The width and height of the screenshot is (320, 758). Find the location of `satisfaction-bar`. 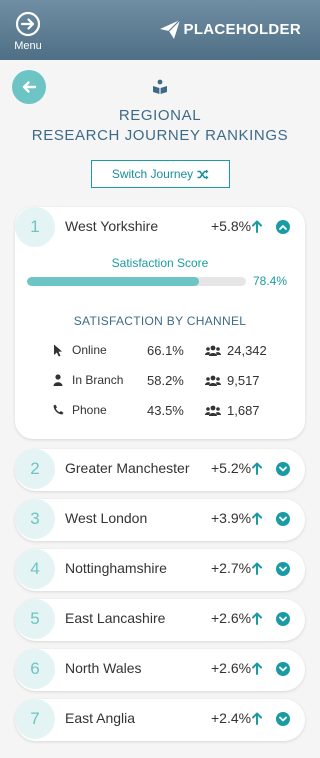

satisfaction-bar is located at coordinates (136, 281).